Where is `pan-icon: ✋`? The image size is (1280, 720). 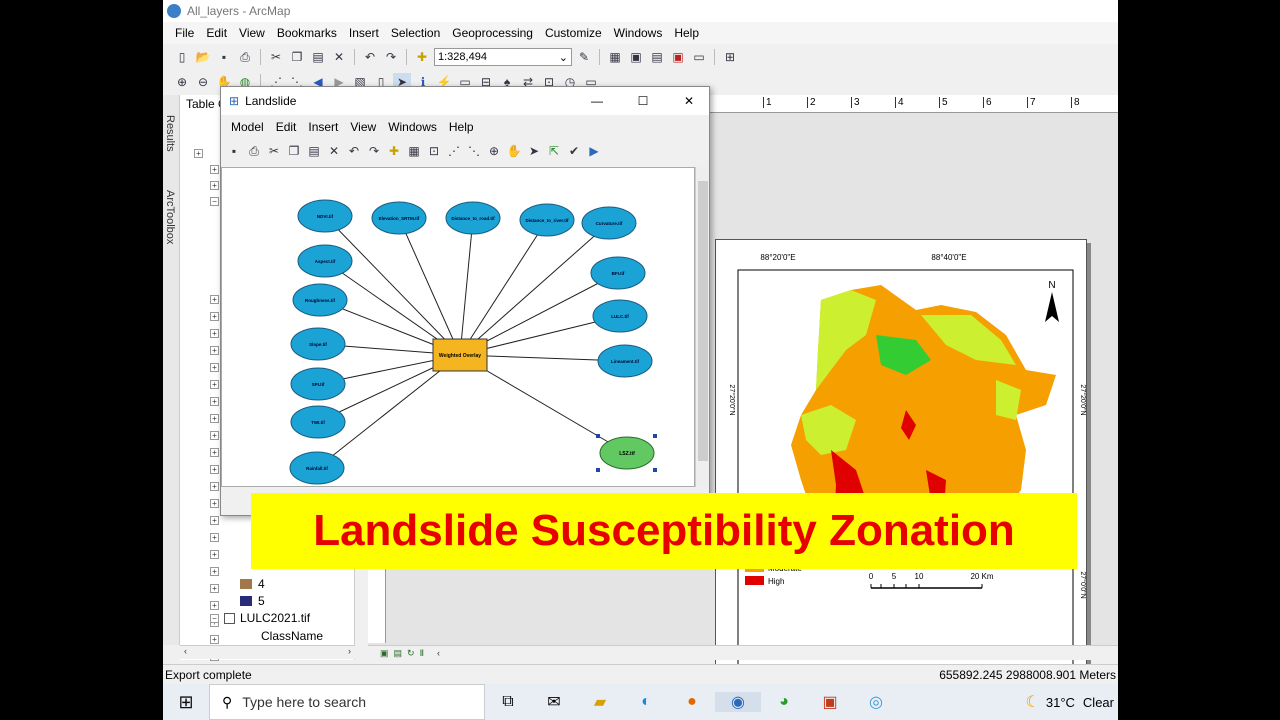 pan-icon: ✋ is located at coordinates (514, 151).